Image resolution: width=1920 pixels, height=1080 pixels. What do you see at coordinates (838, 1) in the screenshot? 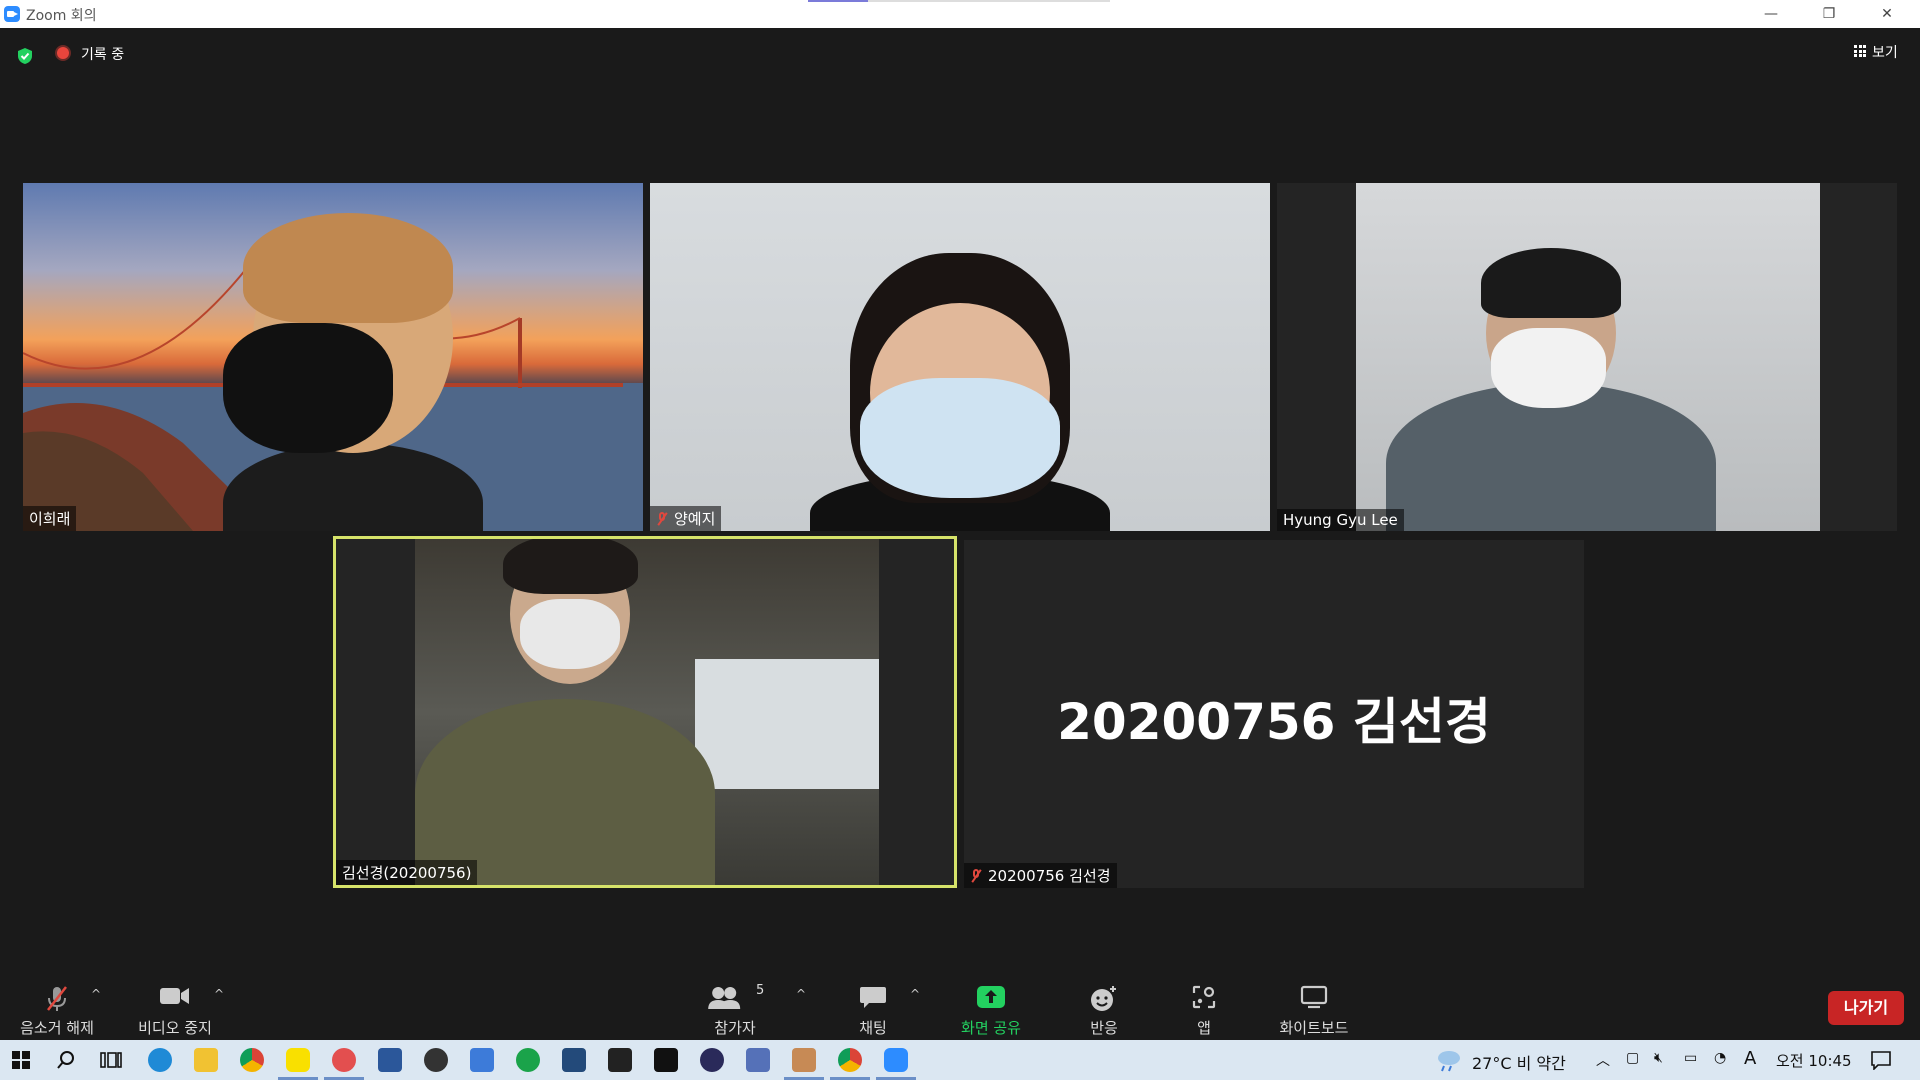
I see `tab-indicator` at bounding box center [838, 1].